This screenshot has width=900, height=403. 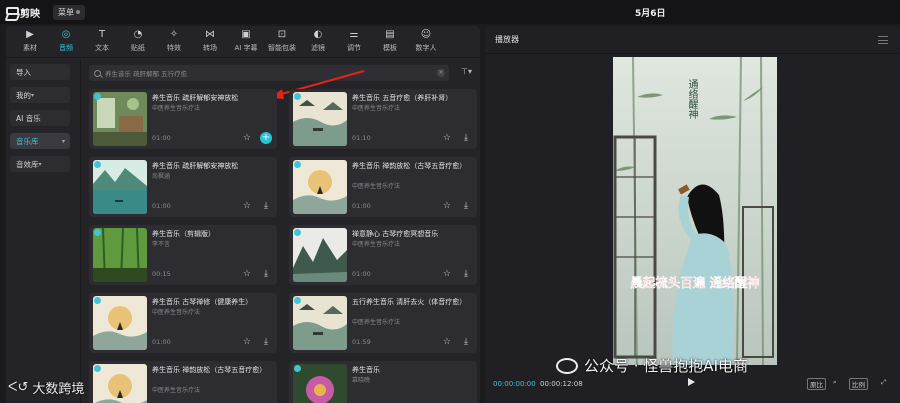 I want to click on tab-text: T 文本, so click(x=102, y=41).